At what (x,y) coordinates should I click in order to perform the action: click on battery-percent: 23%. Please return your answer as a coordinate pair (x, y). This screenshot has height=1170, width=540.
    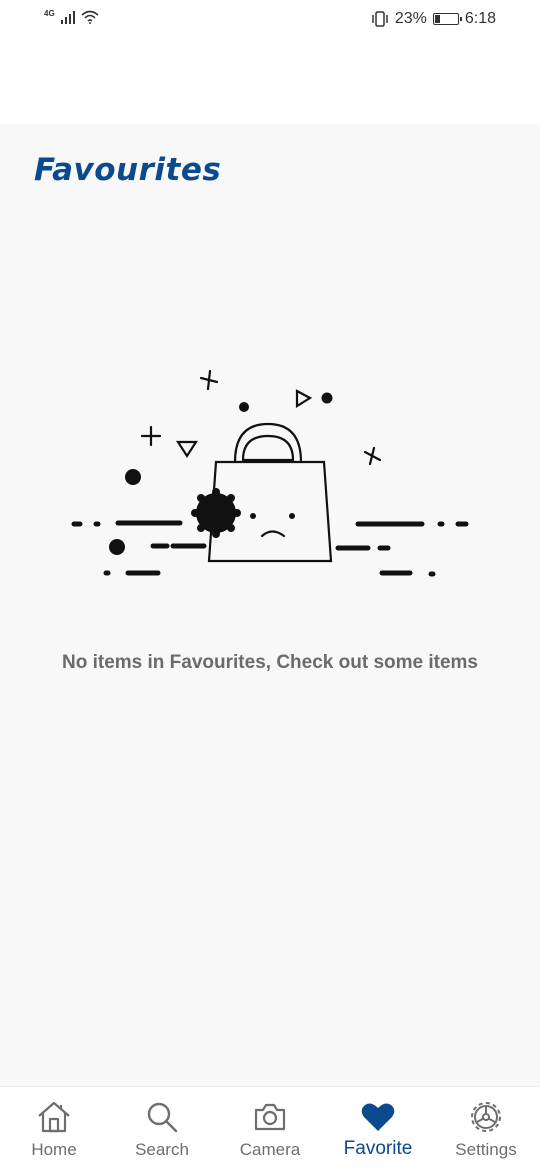
    Looking at the image, I should click on (410, 18).